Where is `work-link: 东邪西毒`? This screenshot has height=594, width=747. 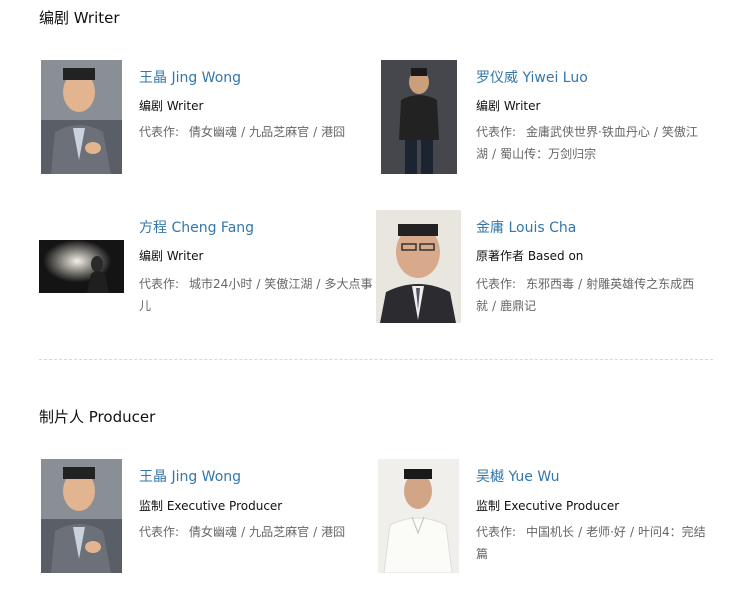
work-link: 东邪西毒 is located at coordinates (550, 284).